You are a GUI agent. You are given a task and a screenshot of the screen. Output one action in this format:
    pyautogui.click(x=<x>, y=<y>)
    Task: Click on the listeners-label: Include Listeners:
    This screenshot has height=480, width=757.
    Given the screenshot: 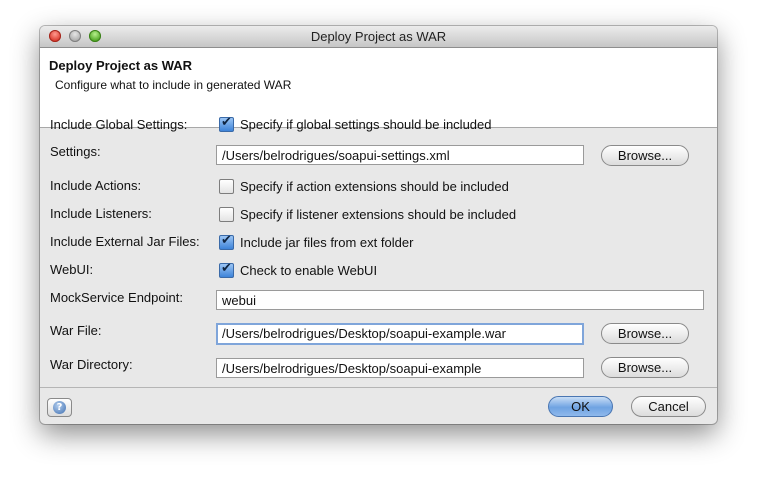 What is the action you would take?
    pyautogui.click(x=101, y=213)
    